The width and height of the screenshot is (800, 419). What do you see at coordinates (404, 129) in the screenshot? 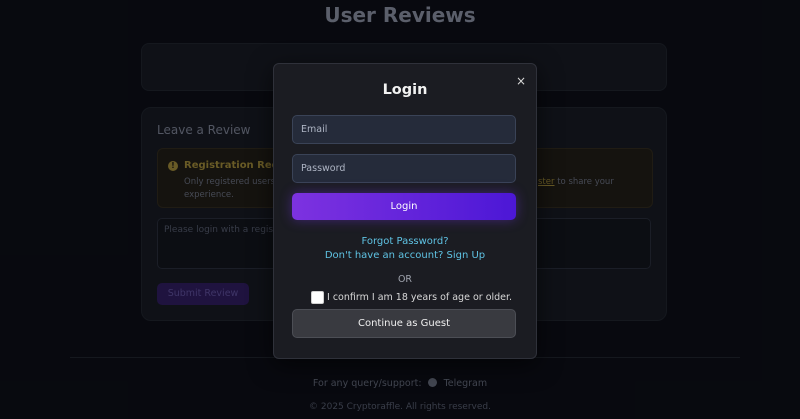
I see `email-field` at bounding box center [404, 129].